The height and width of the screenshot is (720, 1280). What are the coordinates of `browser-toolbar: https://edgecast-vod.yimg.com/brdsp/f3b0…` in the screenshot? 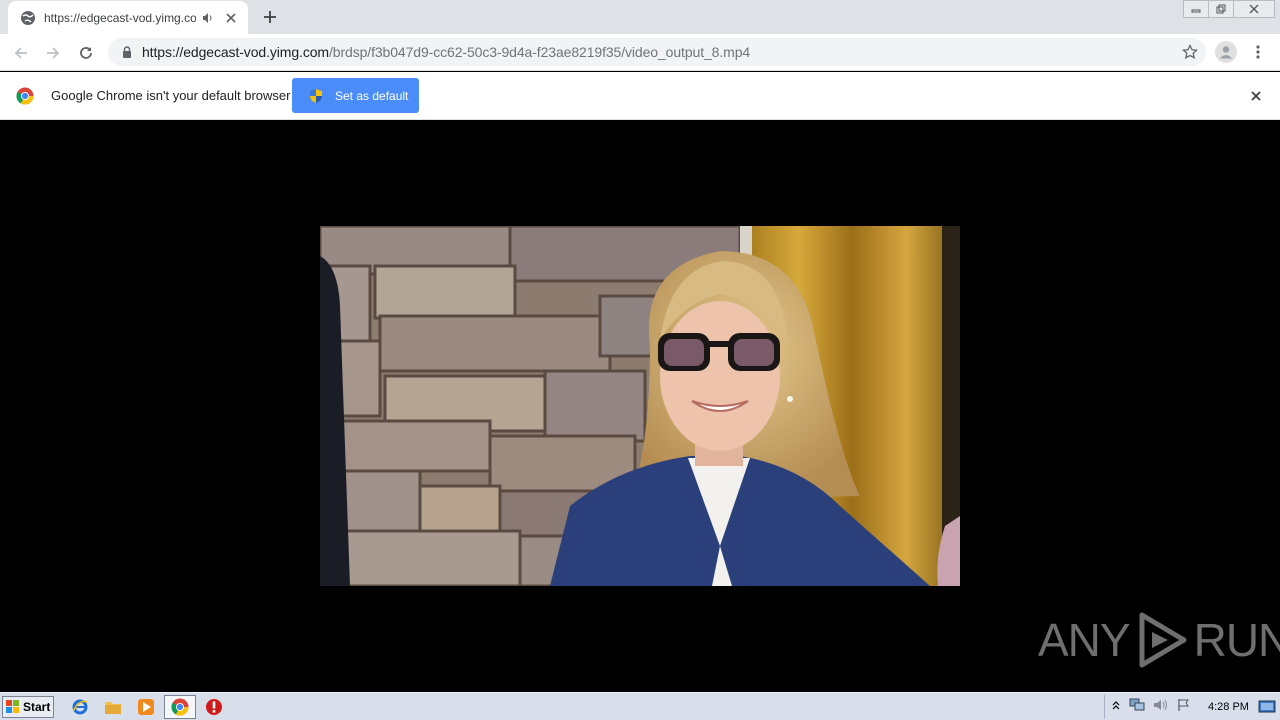 It's located at (640, 52).